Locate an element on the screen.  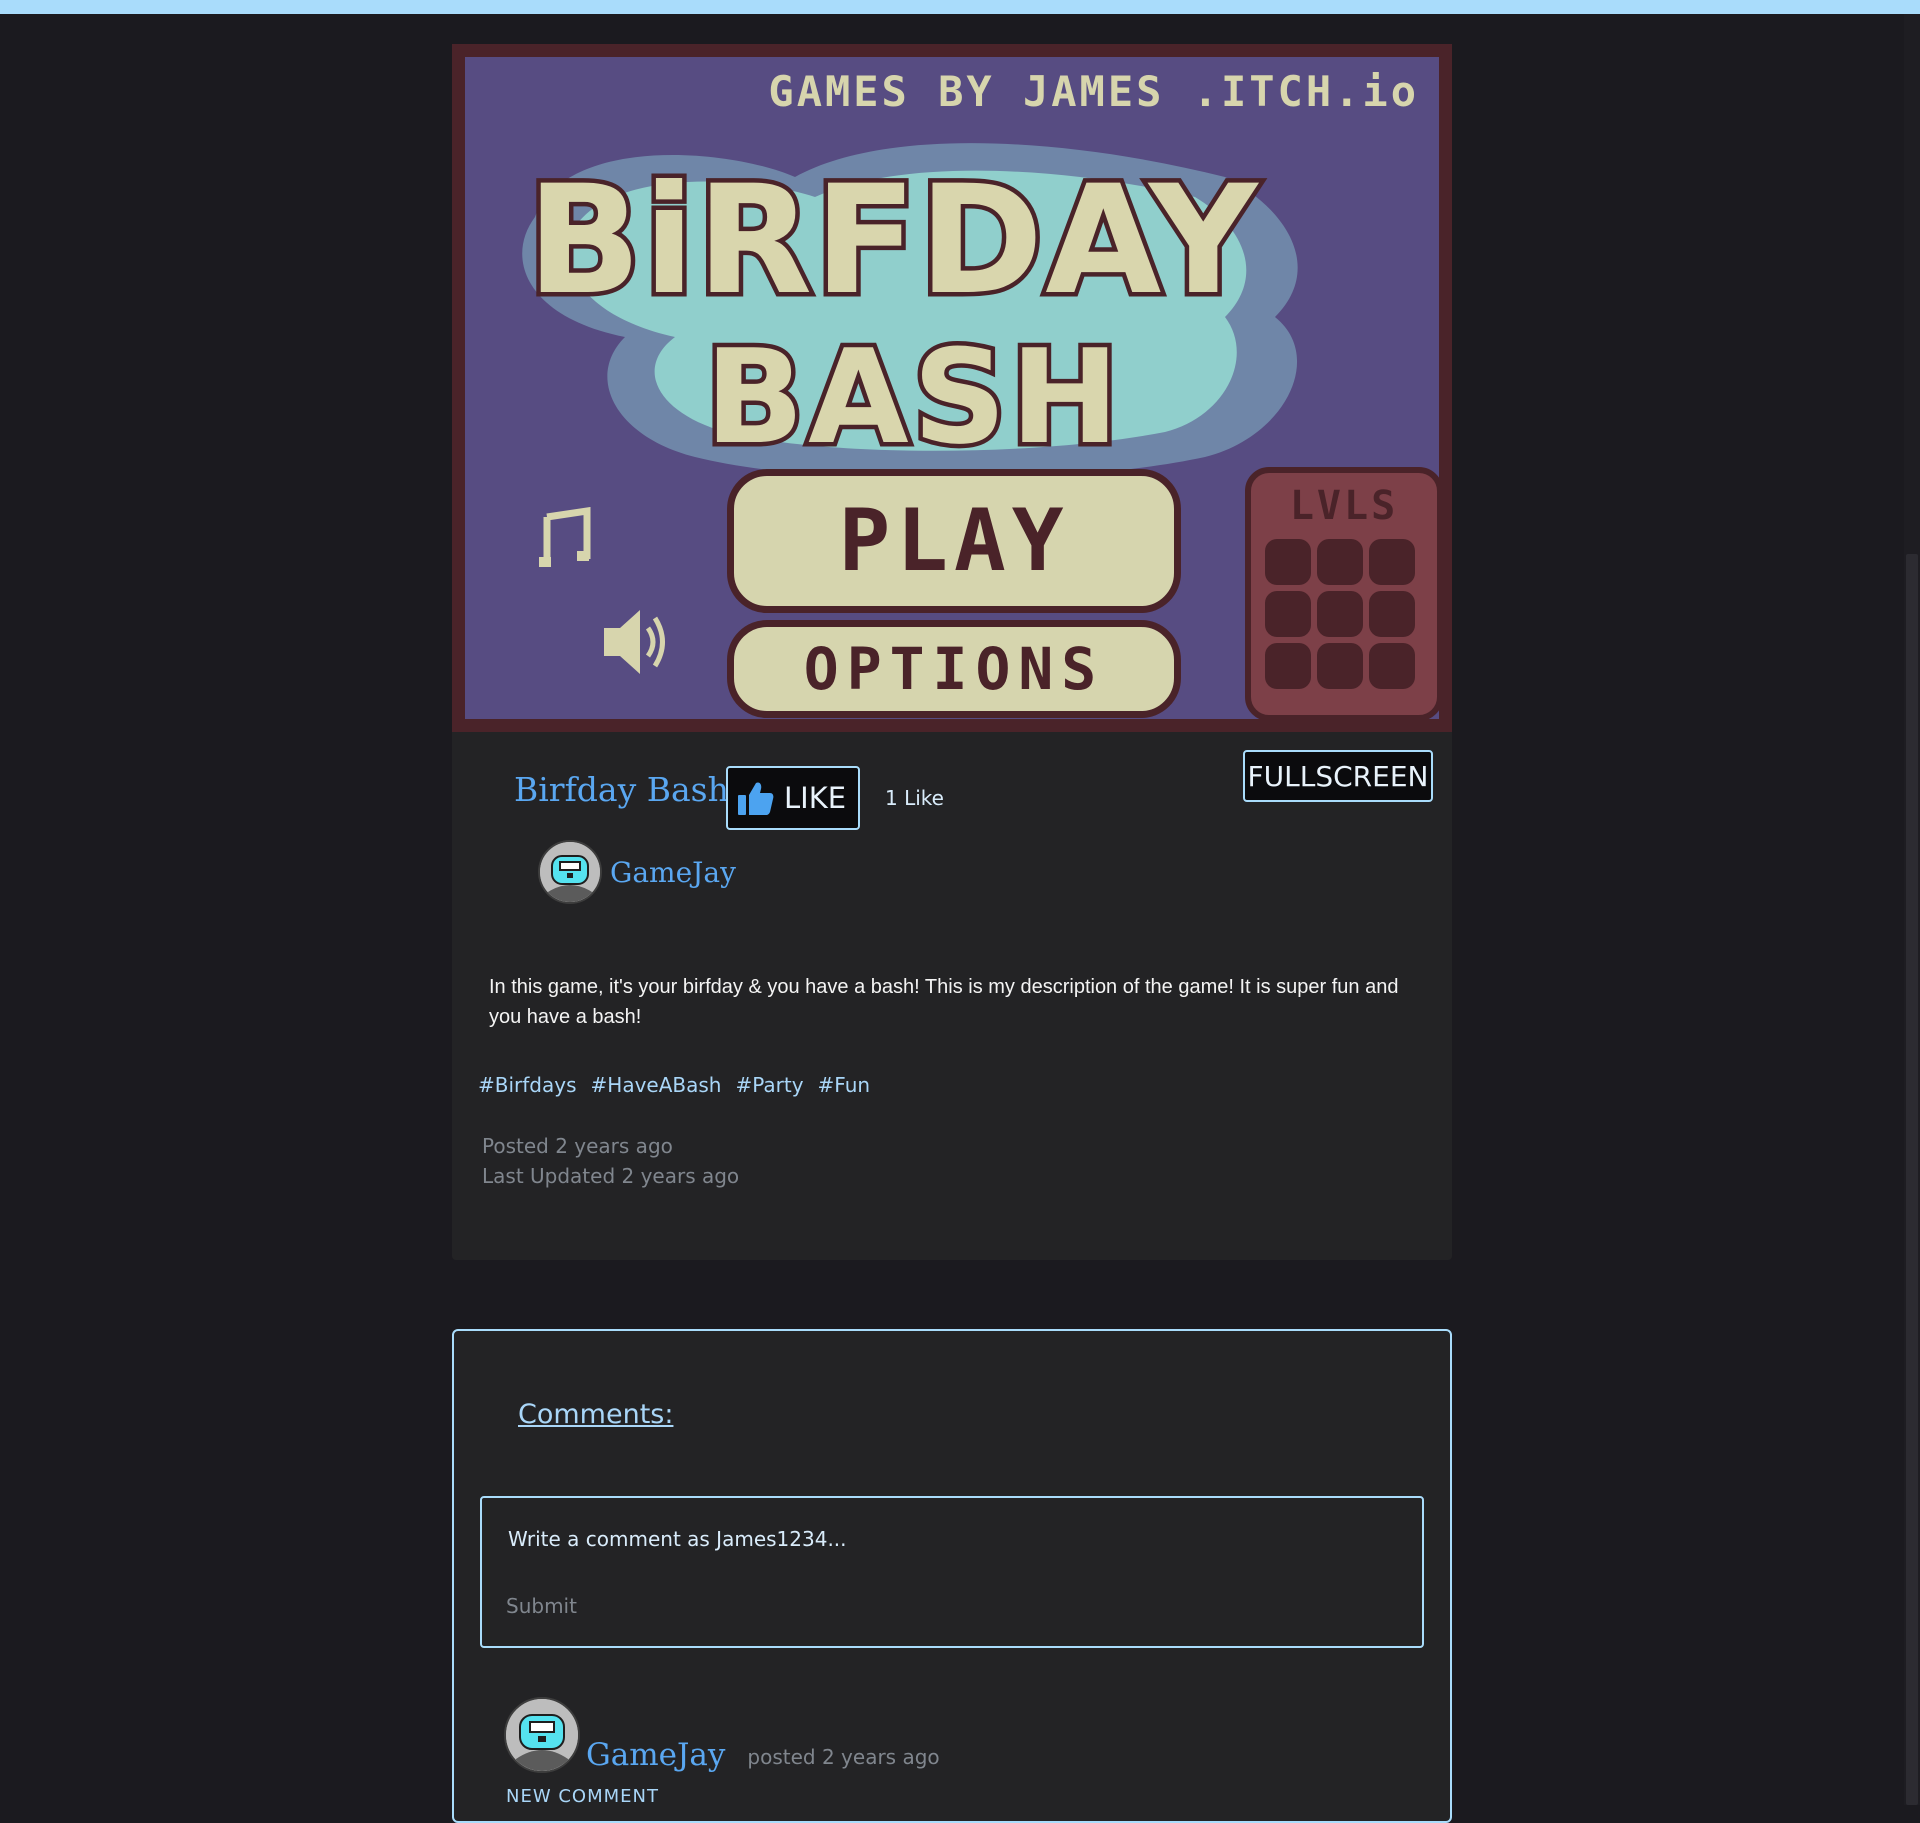
tag-list: #Birfdays #HaveABash #Party #Fun is located at coordinates (681, 1085).